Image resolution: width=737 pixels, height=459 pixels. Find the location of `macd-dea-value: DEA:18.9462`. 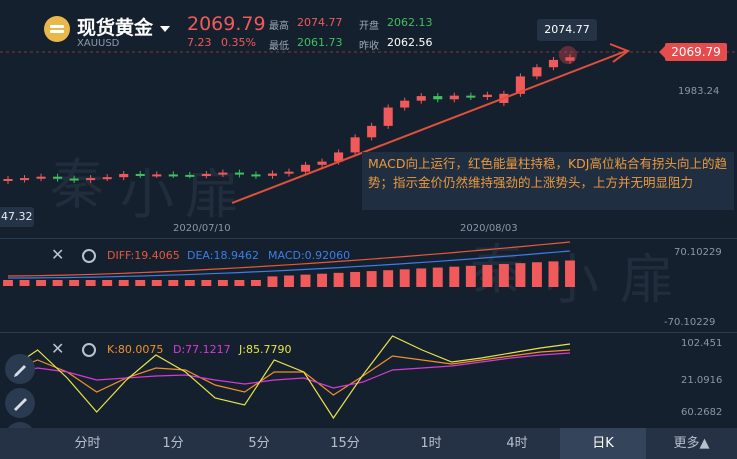

macd-dea-value: DEA:18.9462 is located at coordinates (223, 255).